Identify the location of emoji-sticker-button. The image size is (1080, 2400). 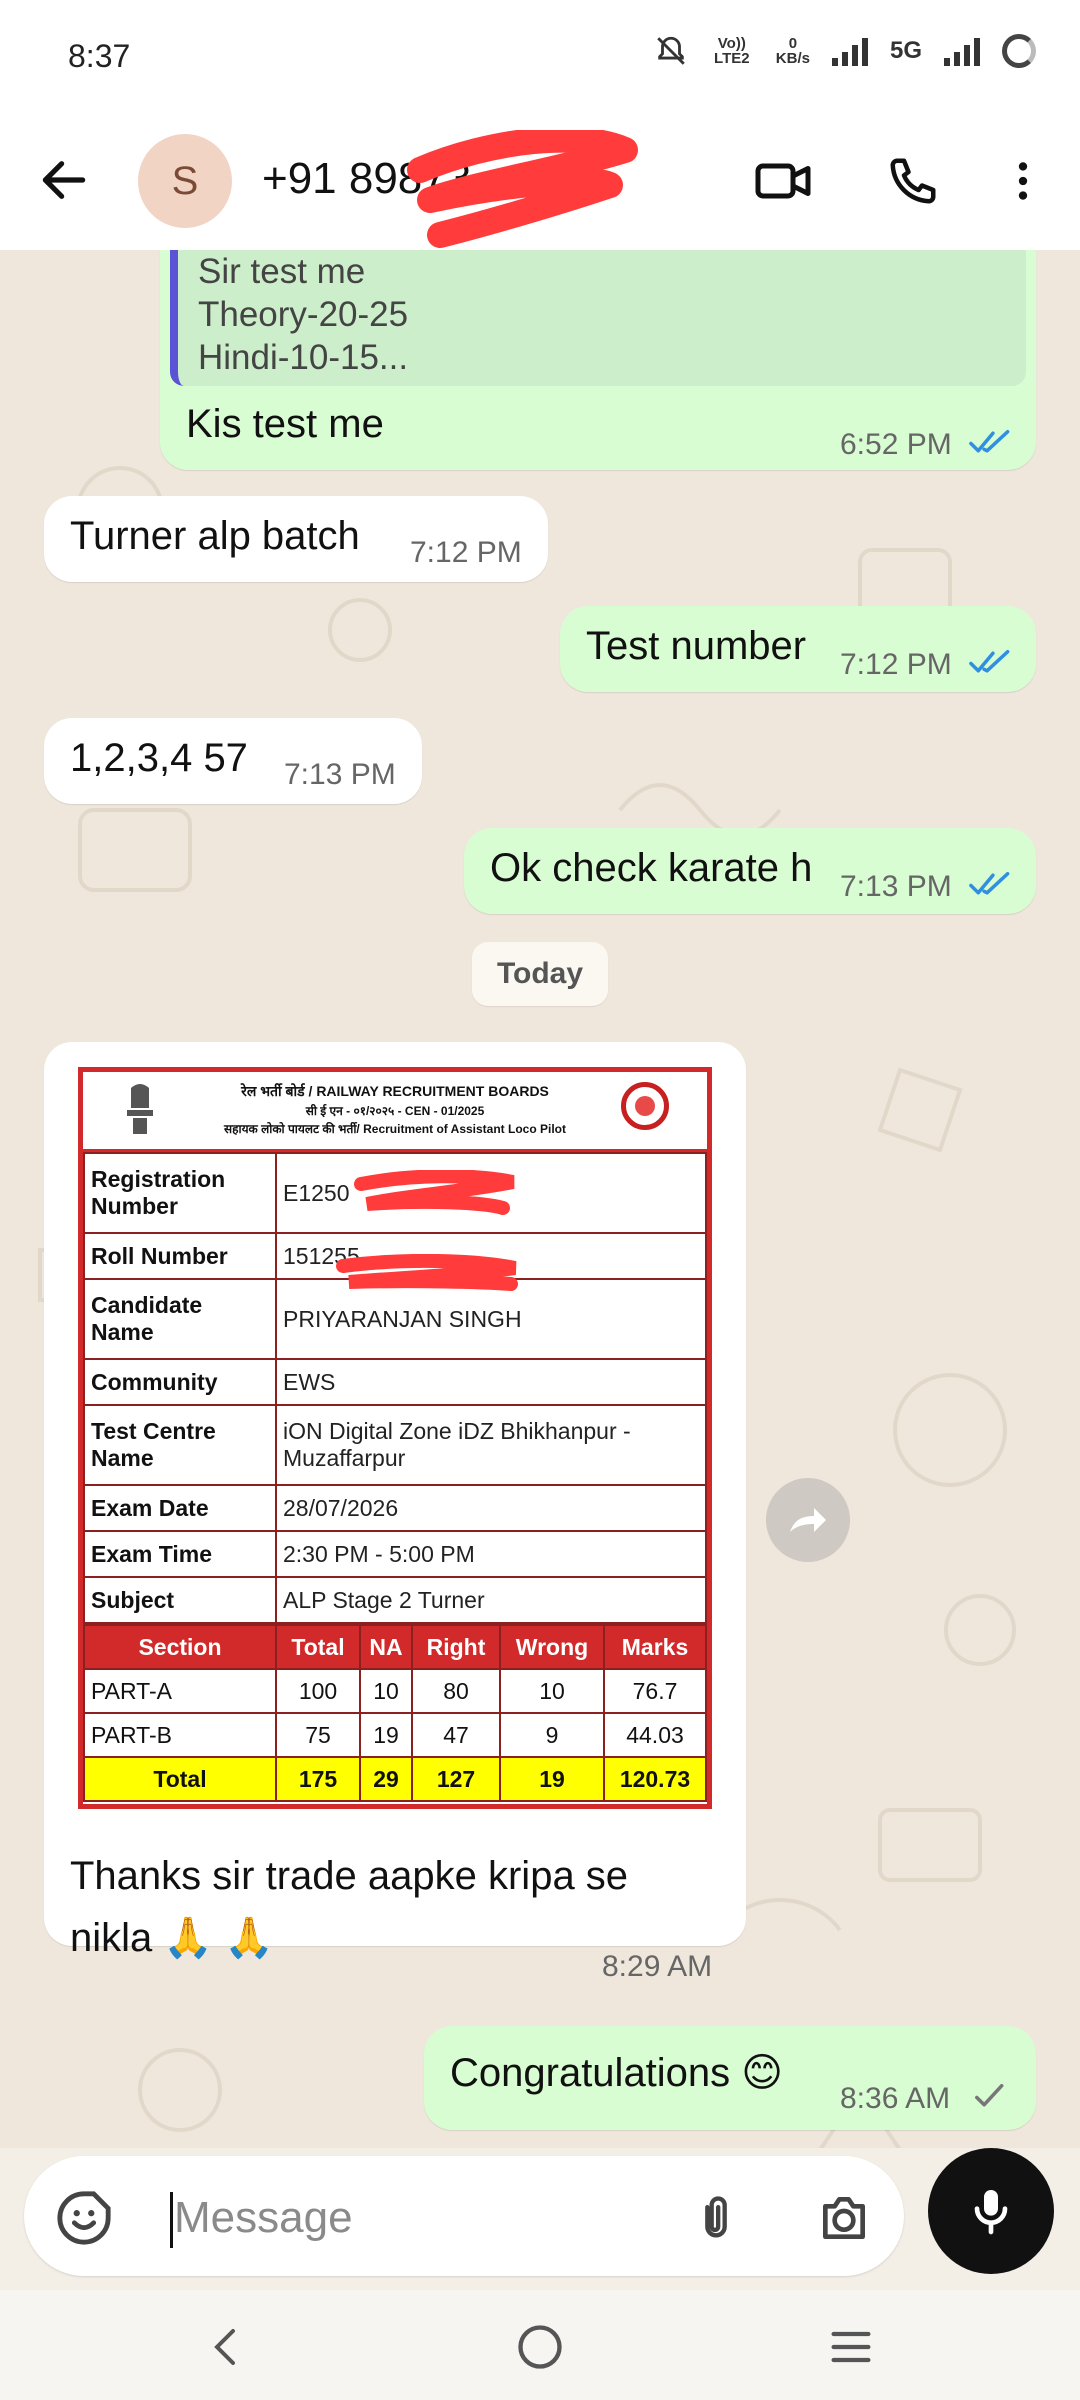
(84, 2218).